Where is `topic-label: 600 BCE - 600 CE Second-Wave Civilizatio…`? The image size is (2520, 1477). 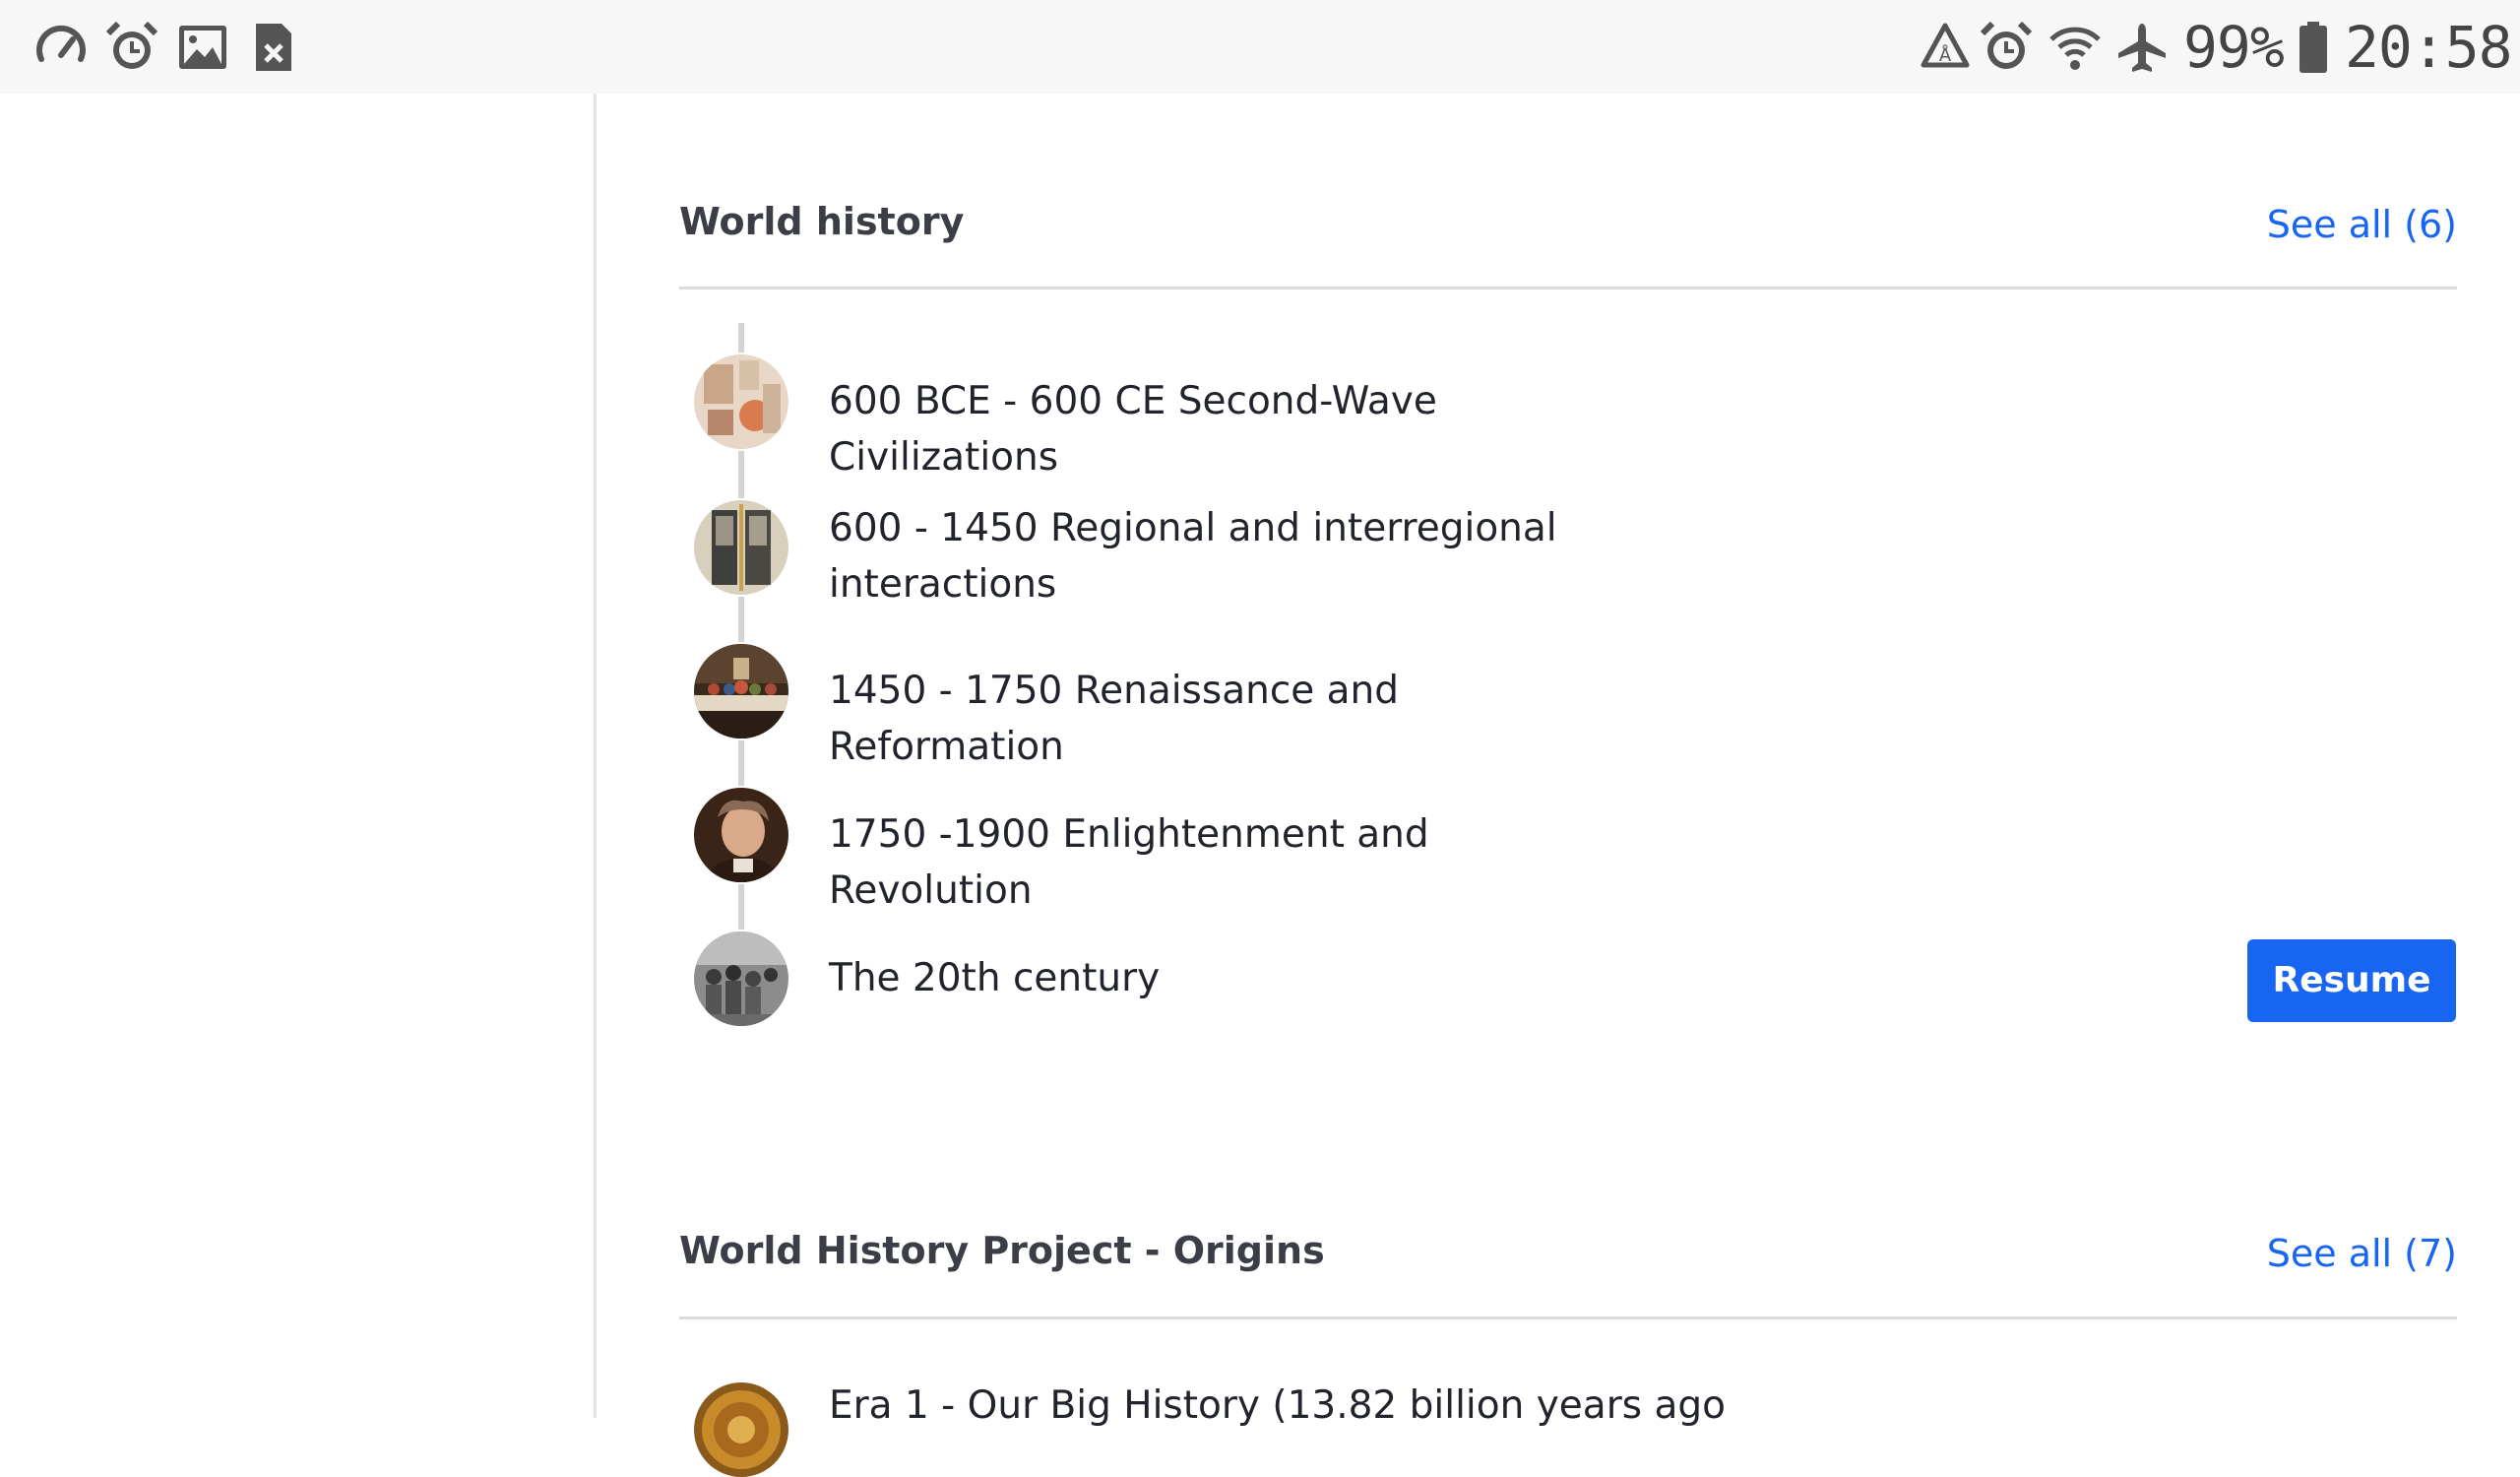
topic-label: 600 BCE - 600 CE Second-Wave Civilizatio… is located at coordinates (1133, 429).